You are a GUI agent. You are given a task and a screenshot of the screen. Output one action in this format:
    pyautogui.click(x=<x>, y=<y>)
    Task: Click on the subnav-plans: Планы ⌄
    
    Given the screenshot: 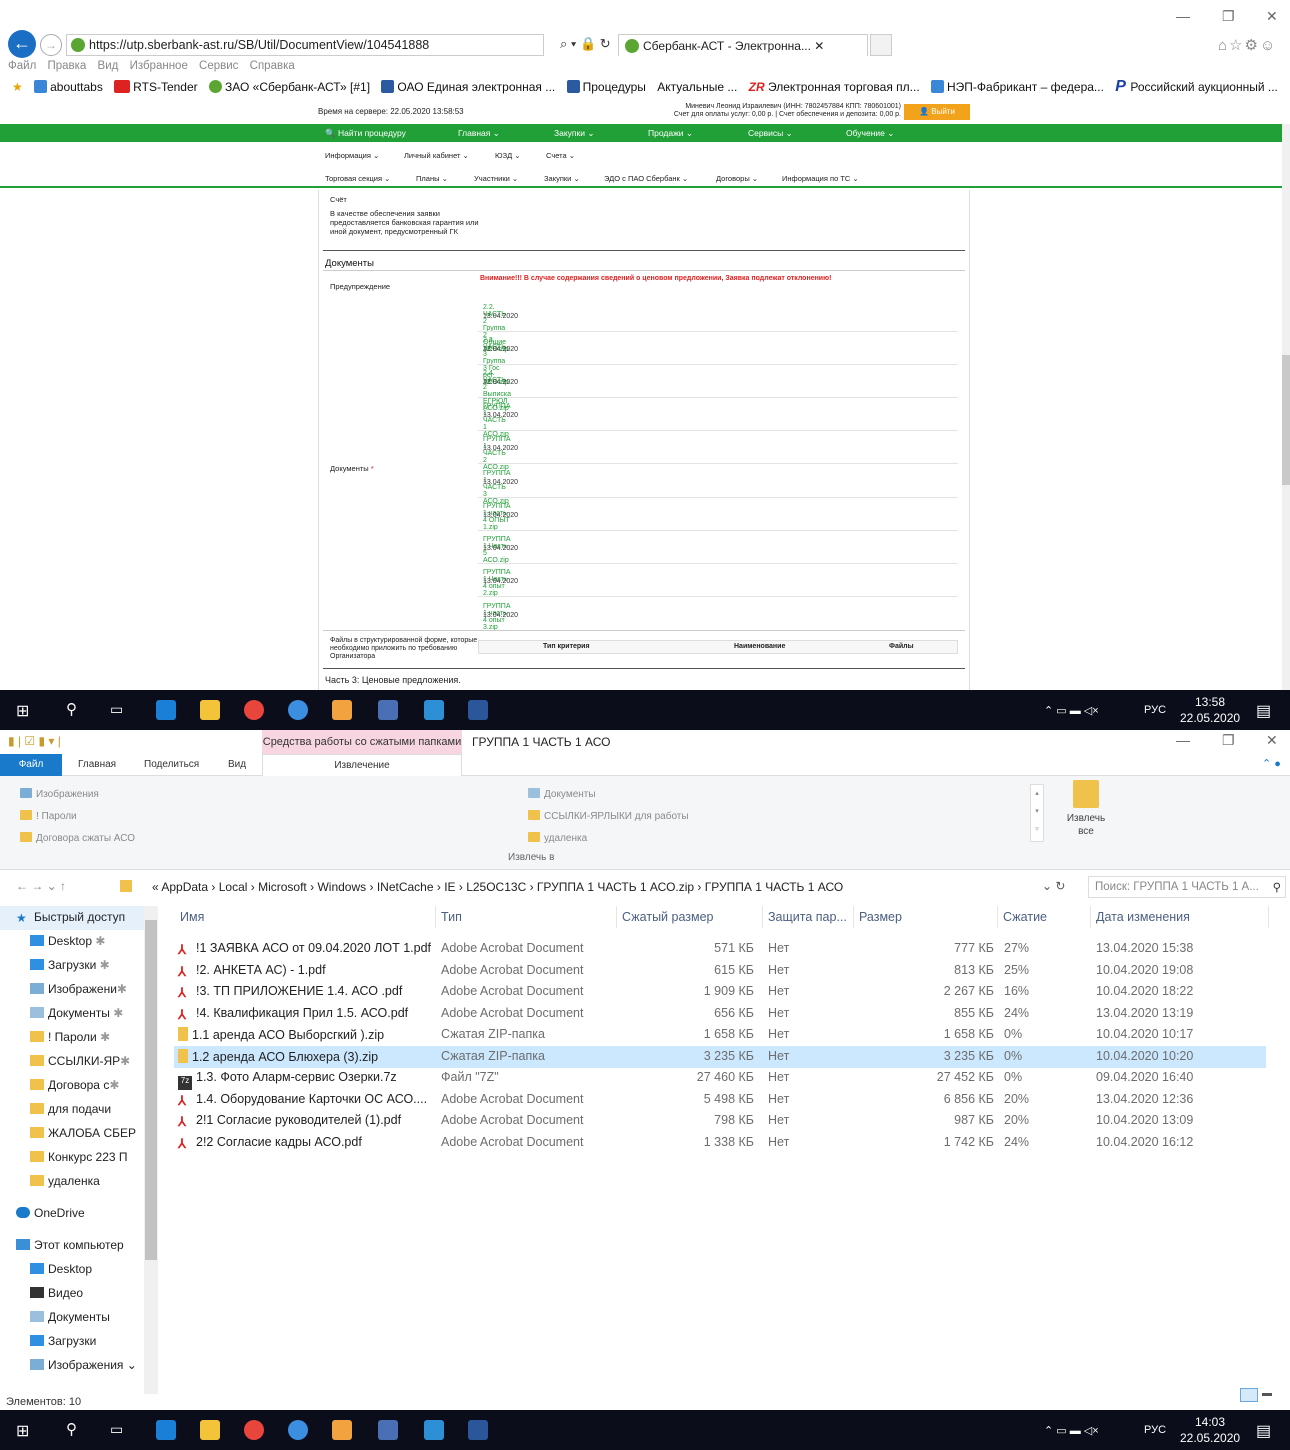 What is the action you would take?
    pyautogui.click(x=432, y=178)
    